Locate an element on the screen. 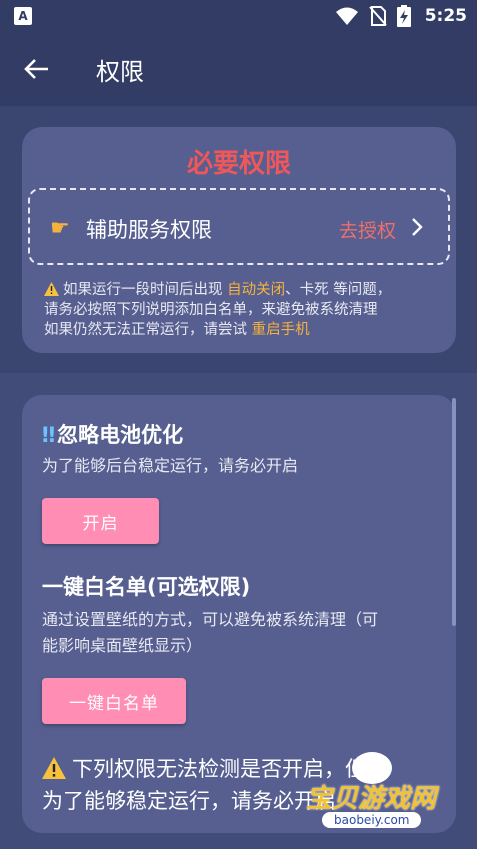 The image size is (477, 849). required-permissions-title: 必要权限 is located at coordinates (238, 164).